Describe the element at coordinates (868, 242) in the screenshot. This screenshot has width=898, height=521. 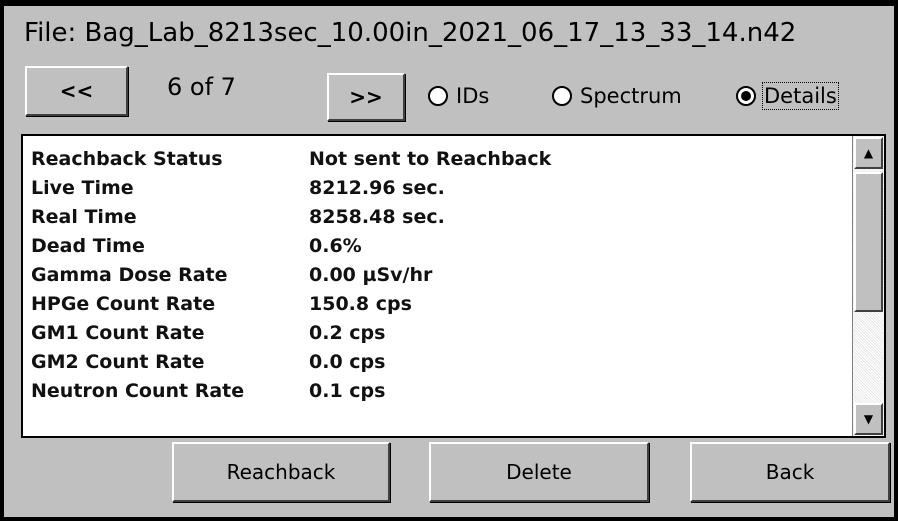
I see `scrollbar-thumb` at that location.